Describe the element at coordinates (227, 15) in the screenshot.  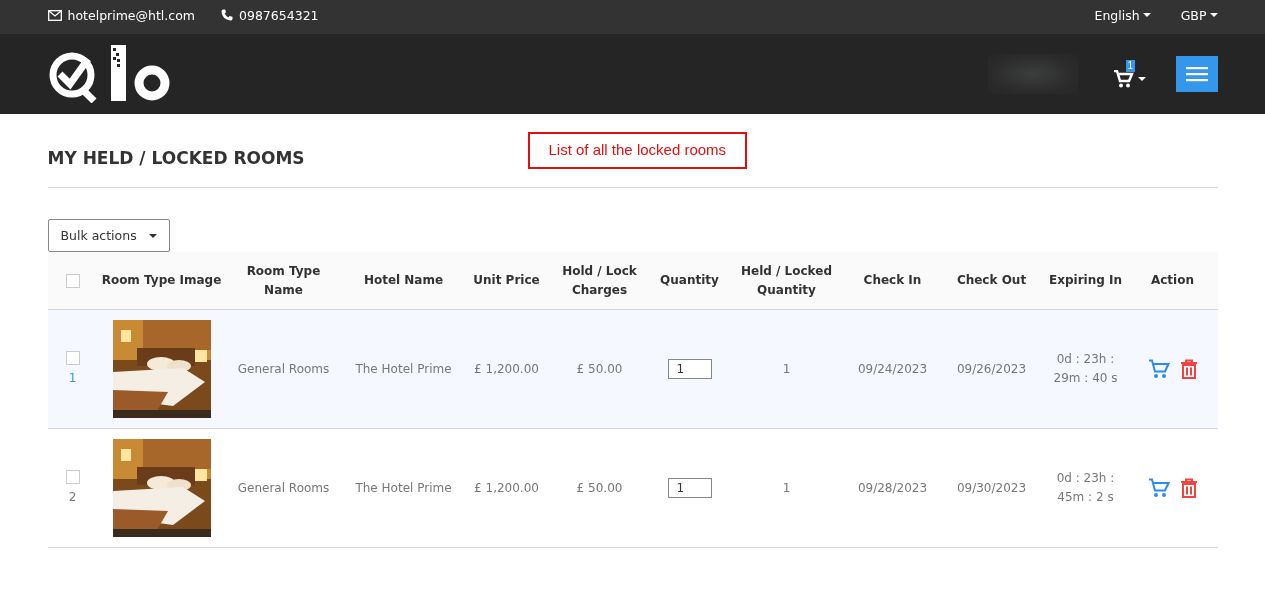
I see `phone-icon` at that location.